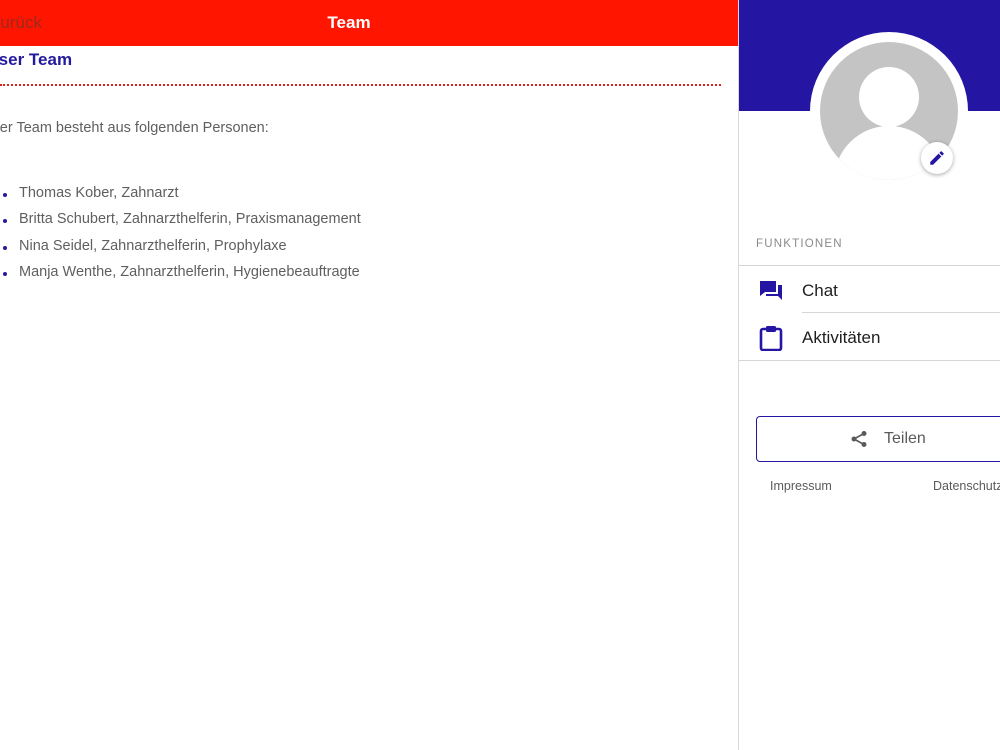 The height and width of the screenshot is (750, 1000). What do you see at coordinates (99, 193) in the screenshot?
I see `team-member-text: Thomas Kober, Zahnarzt` at bounding box center [99, 193].